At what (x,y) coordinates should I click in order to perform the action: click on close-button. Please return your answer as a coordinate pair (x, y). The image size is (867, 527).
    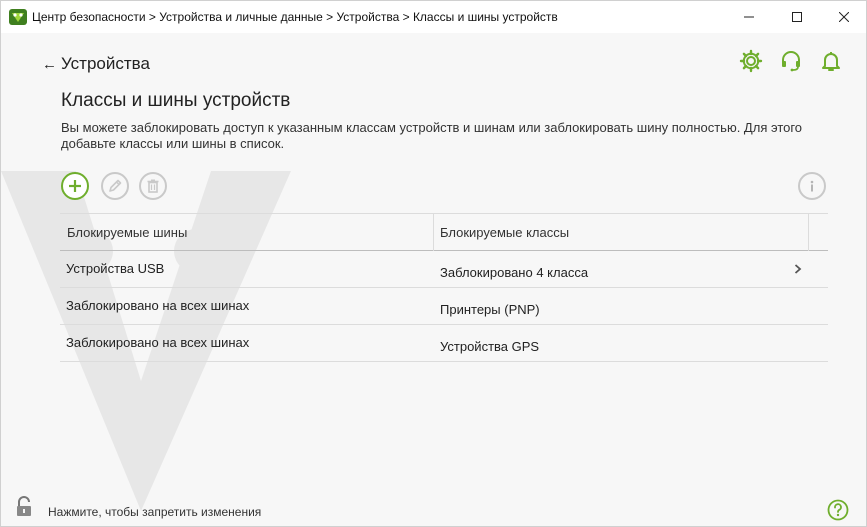
    Looking at the image, I should click on (843, 17).